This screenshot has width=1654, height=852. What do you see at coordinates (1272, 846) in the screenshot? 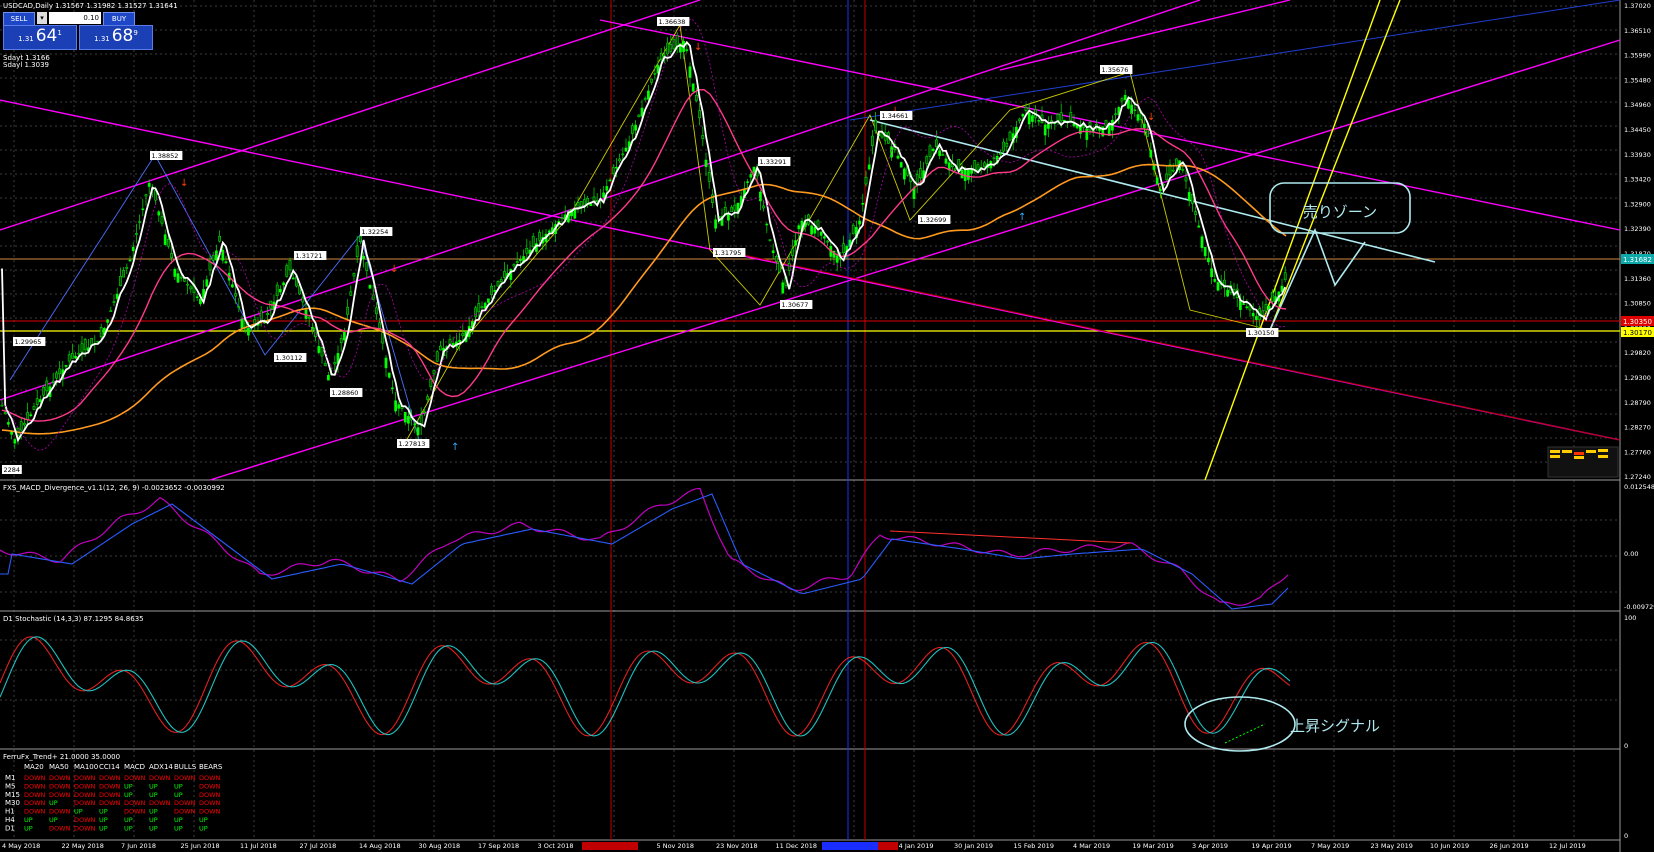
I see `time-tick-label: 19 Apr 2019` at bounding box center [1272, 846].